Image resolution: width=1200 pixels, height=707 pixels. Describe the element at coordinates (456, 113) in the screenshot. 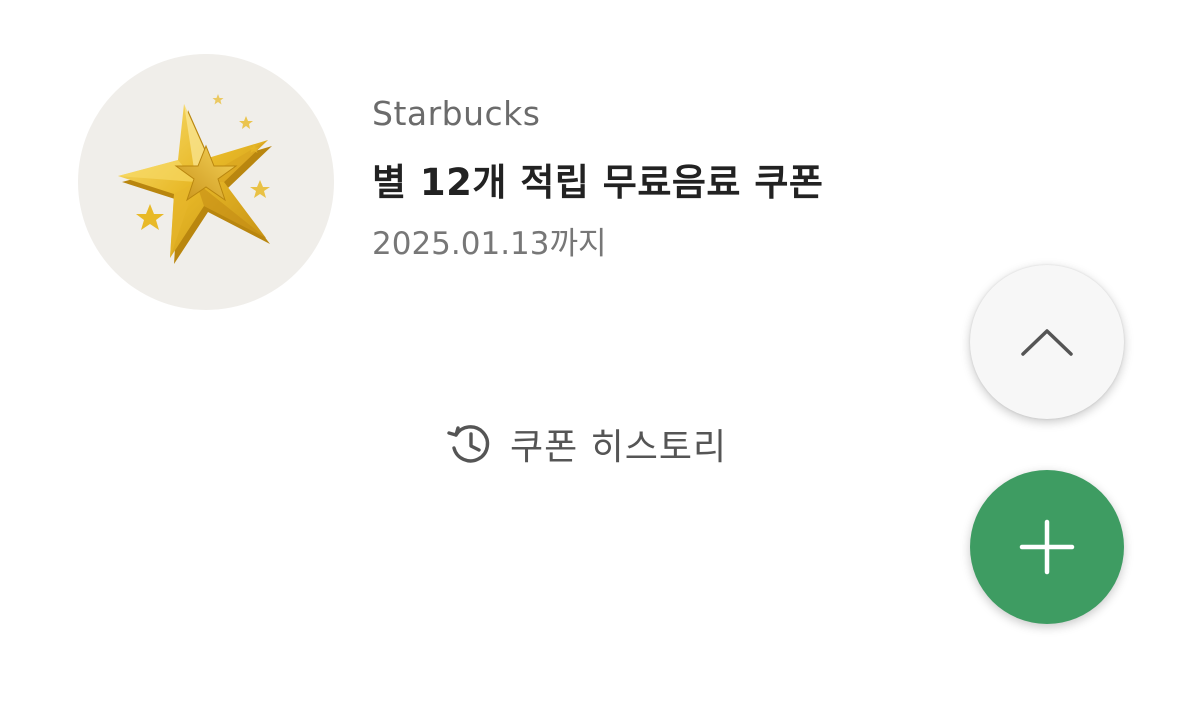

I see `coupon-brand: Starbucks` at that location.